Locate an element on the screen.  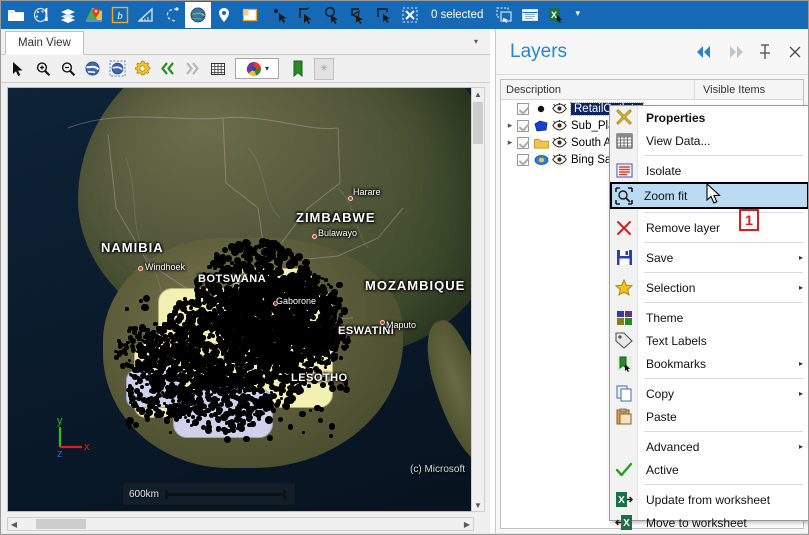
previous-view-icon is located at coordinates (167, 69).